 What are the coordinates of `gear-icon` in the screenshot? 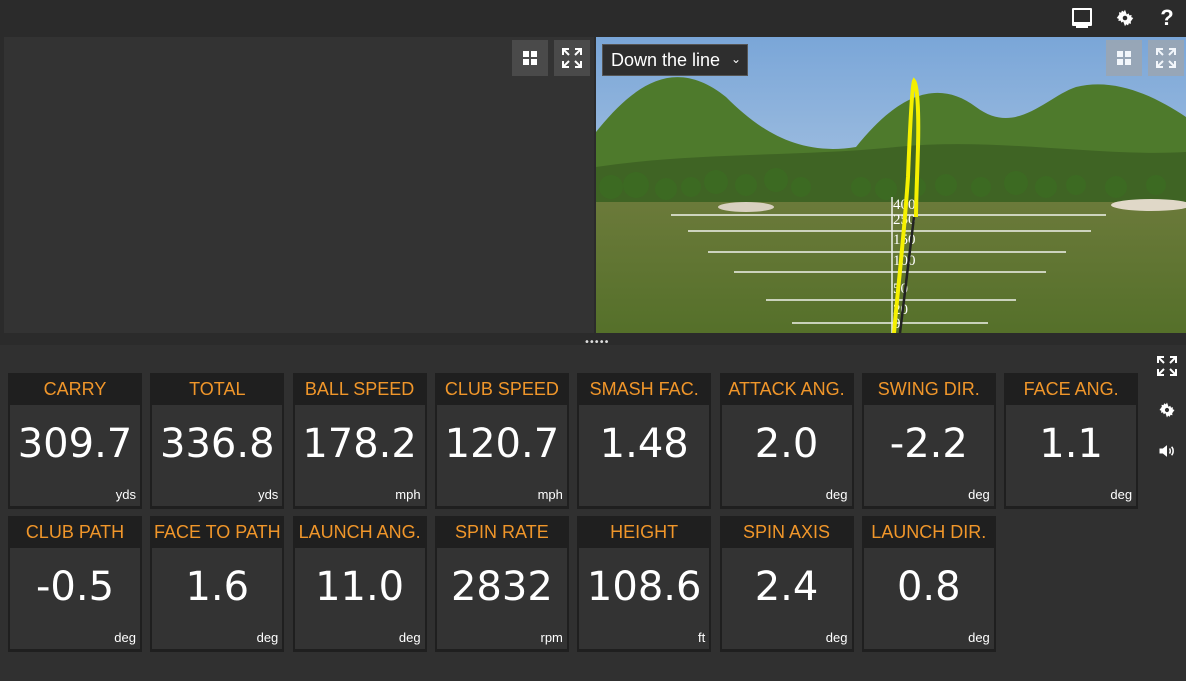 It's located at (1125, 18).